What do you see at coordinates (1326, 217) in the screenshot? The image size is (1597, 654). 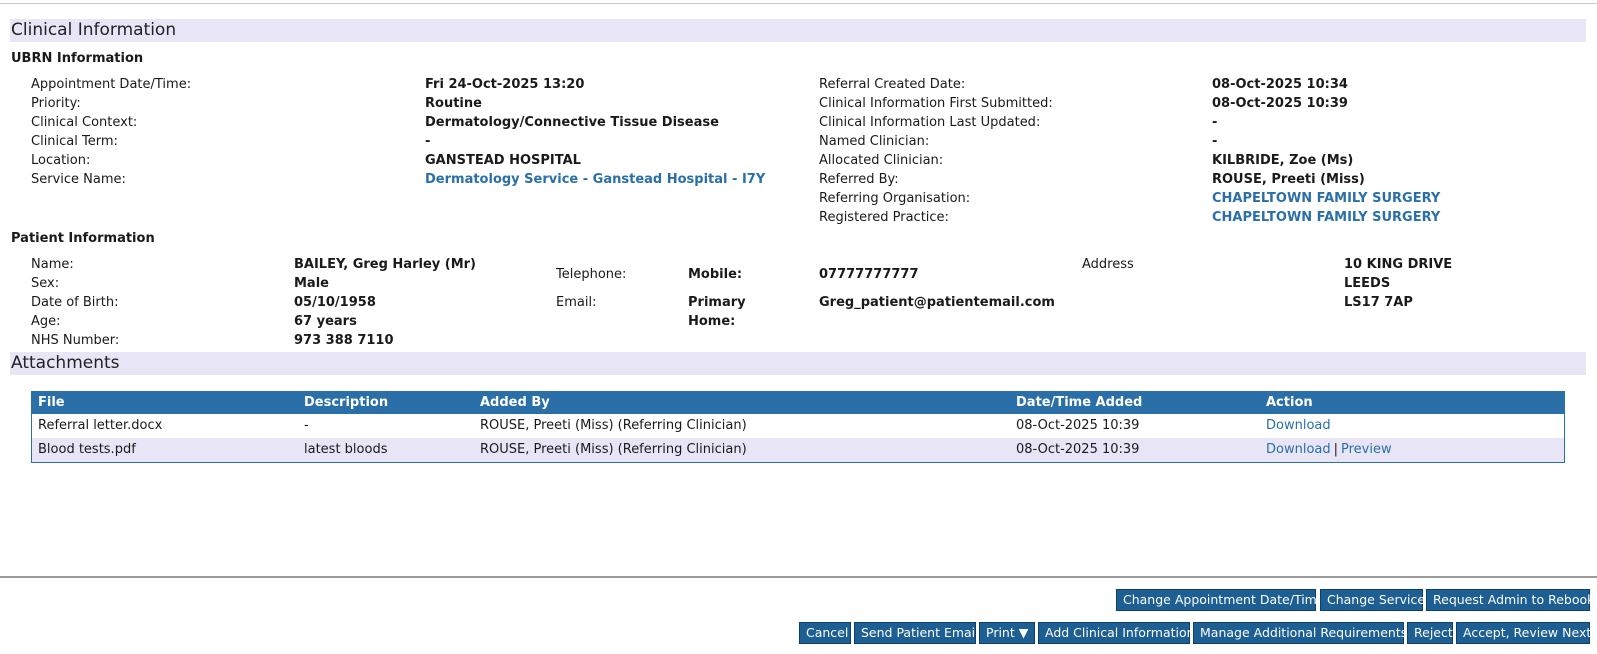 I see `registered-practice-link: CHAPELTOWN FAMILY SURGERY` at bounding box center [1326, 217].